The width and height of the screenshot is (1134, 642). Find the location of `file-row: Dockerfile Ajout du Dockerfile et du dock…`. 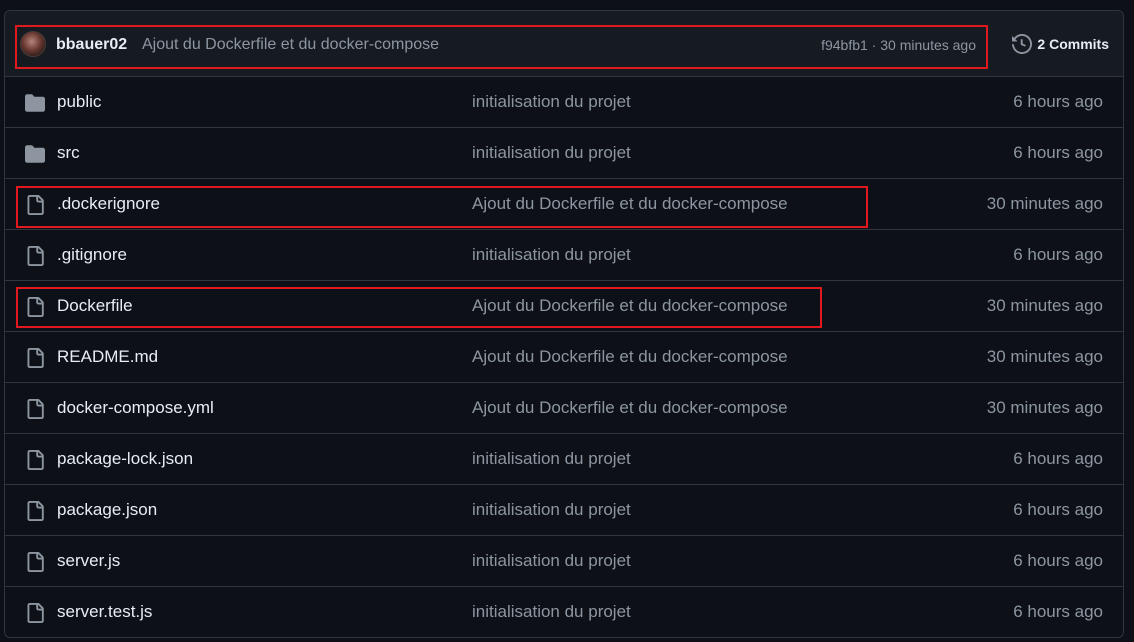

file-row: Dockerfile Ajout du Dockerfile et du dock… is located at coordinates (564, 306).